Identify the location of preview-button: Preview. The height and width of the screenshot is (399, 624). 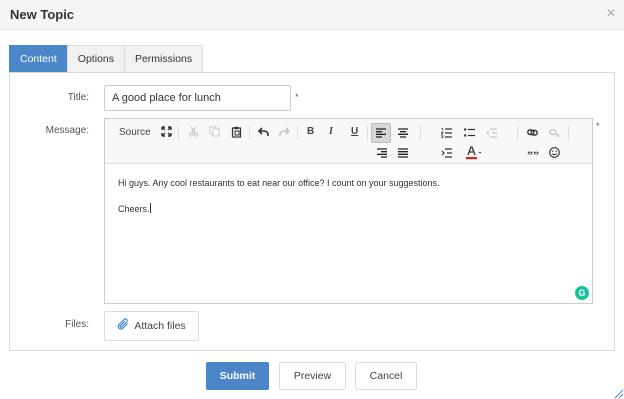
(312, 376).